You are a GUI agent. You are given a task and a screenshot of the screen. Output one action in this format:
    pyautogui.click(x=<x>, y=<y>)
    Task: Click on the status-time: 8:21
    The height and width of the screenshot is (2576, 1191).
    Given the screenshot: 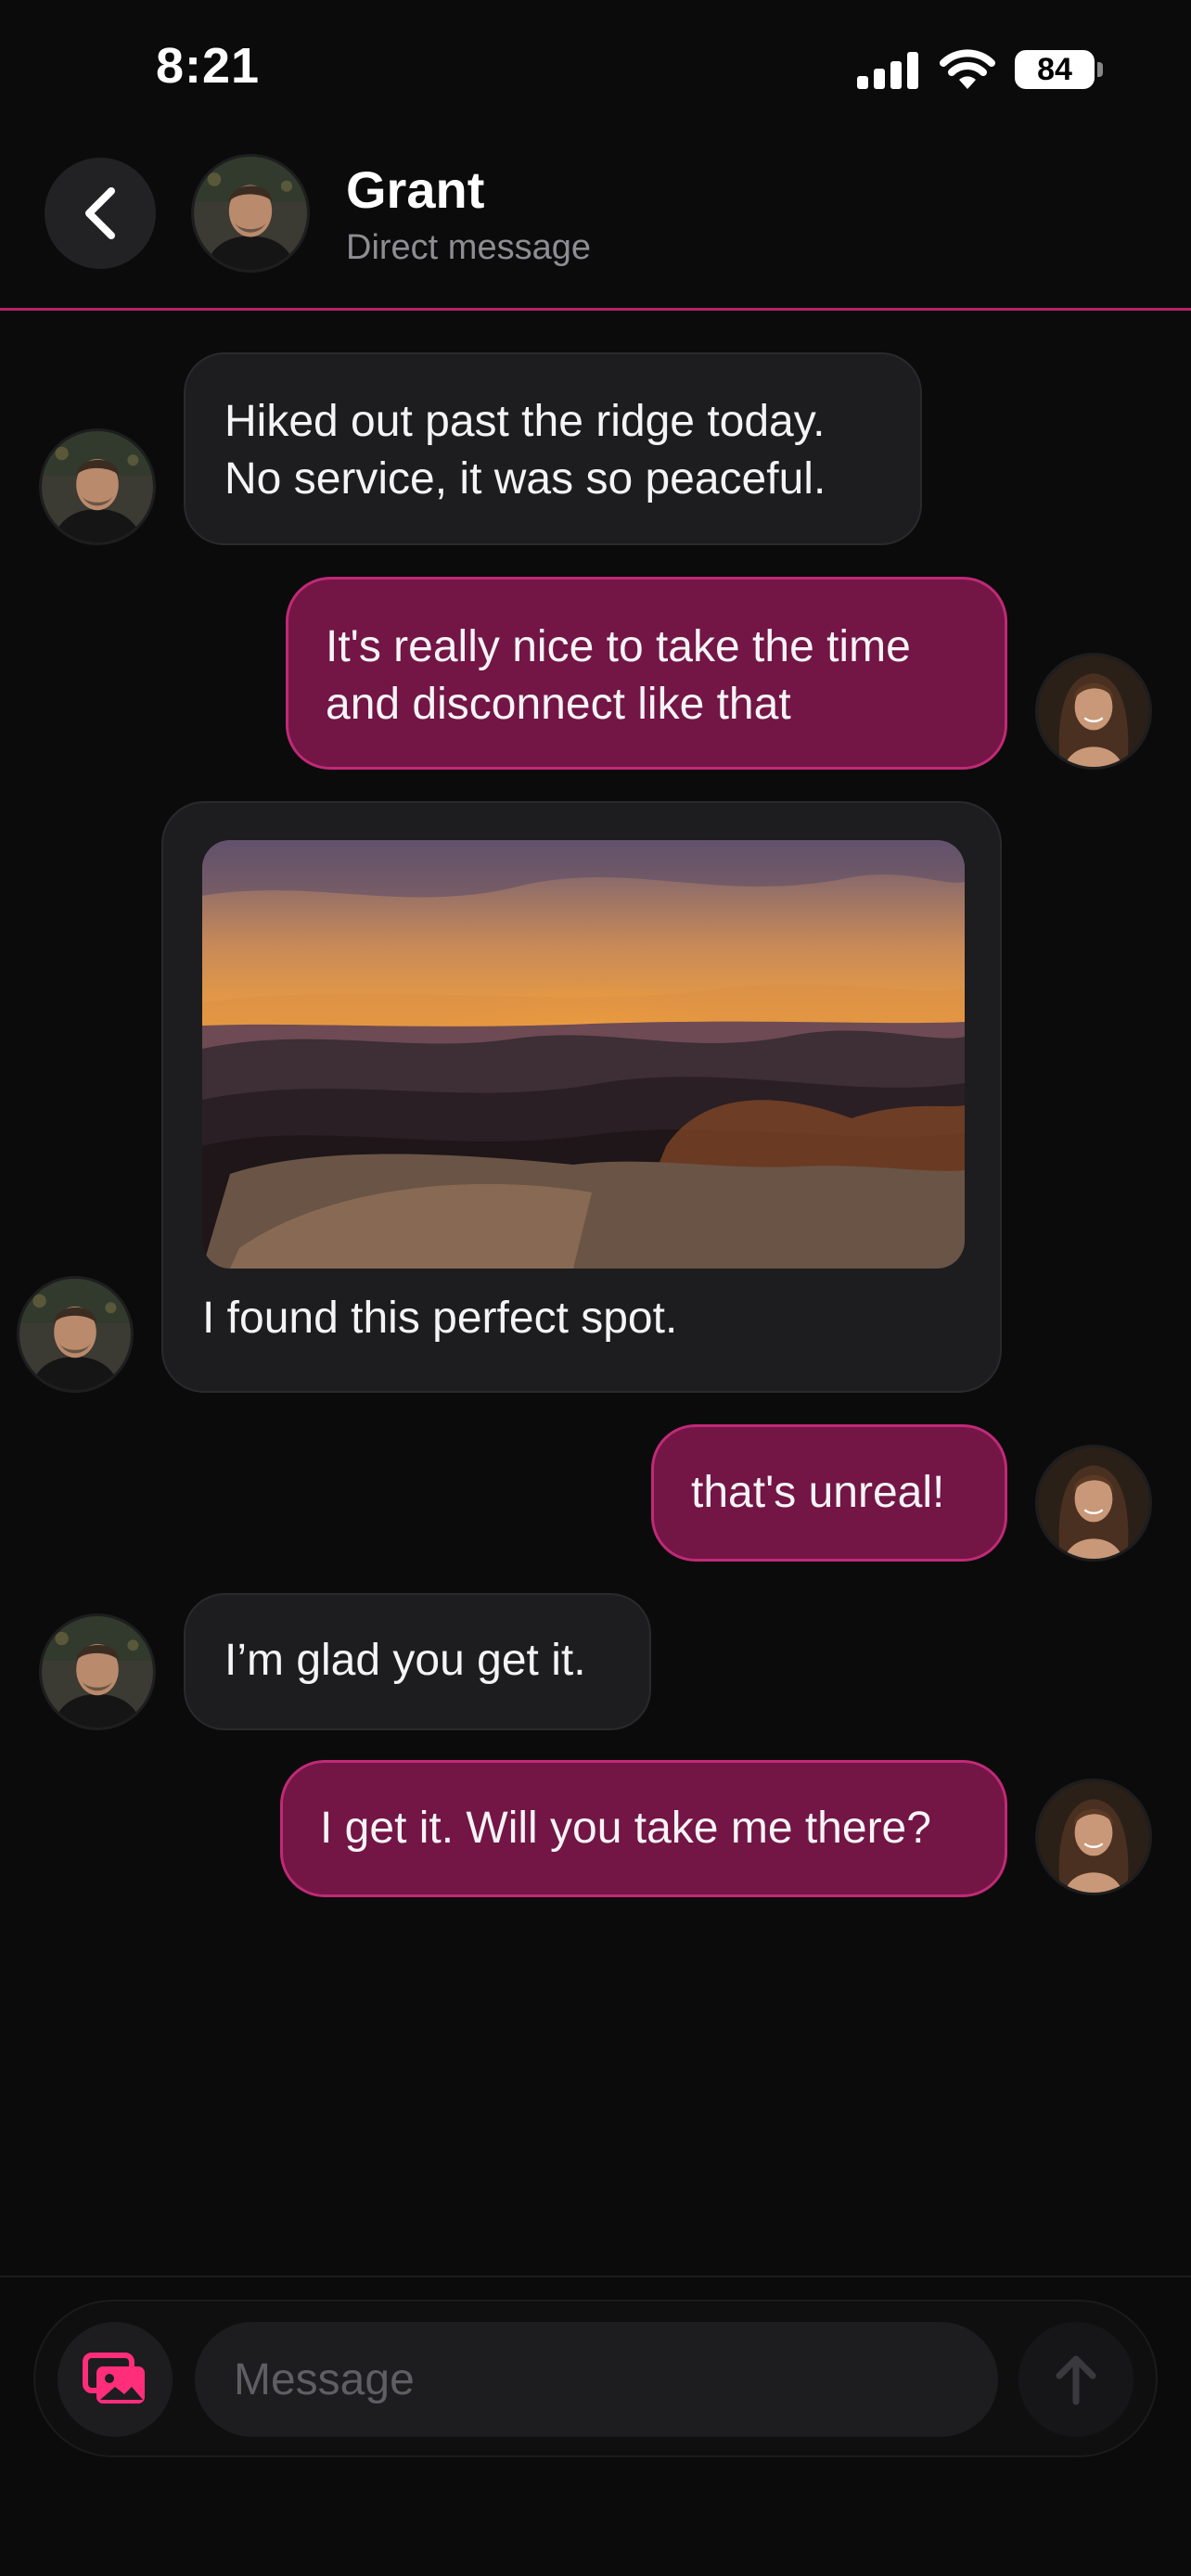 What is the action you would take?
    pyautogui.click(x=209, y=66)
    